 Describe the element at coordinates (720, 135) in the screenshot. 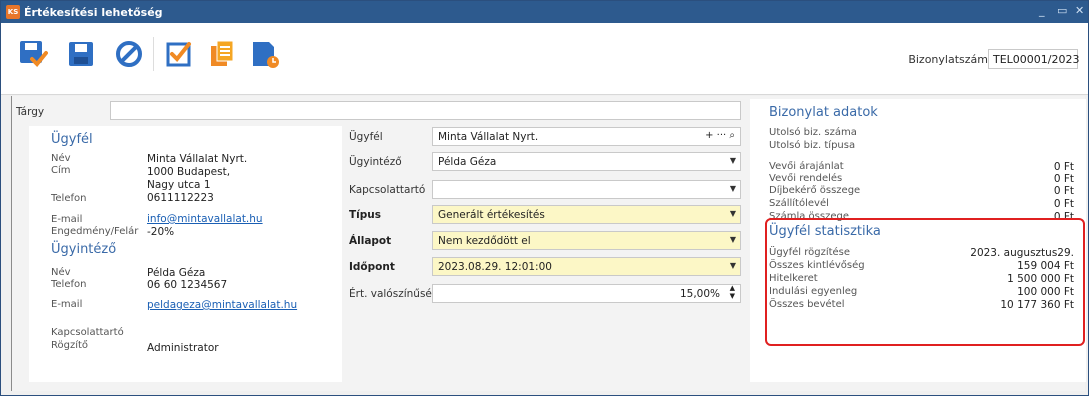

I see `customer-actions-icon: + ··· ⌕` at that location.